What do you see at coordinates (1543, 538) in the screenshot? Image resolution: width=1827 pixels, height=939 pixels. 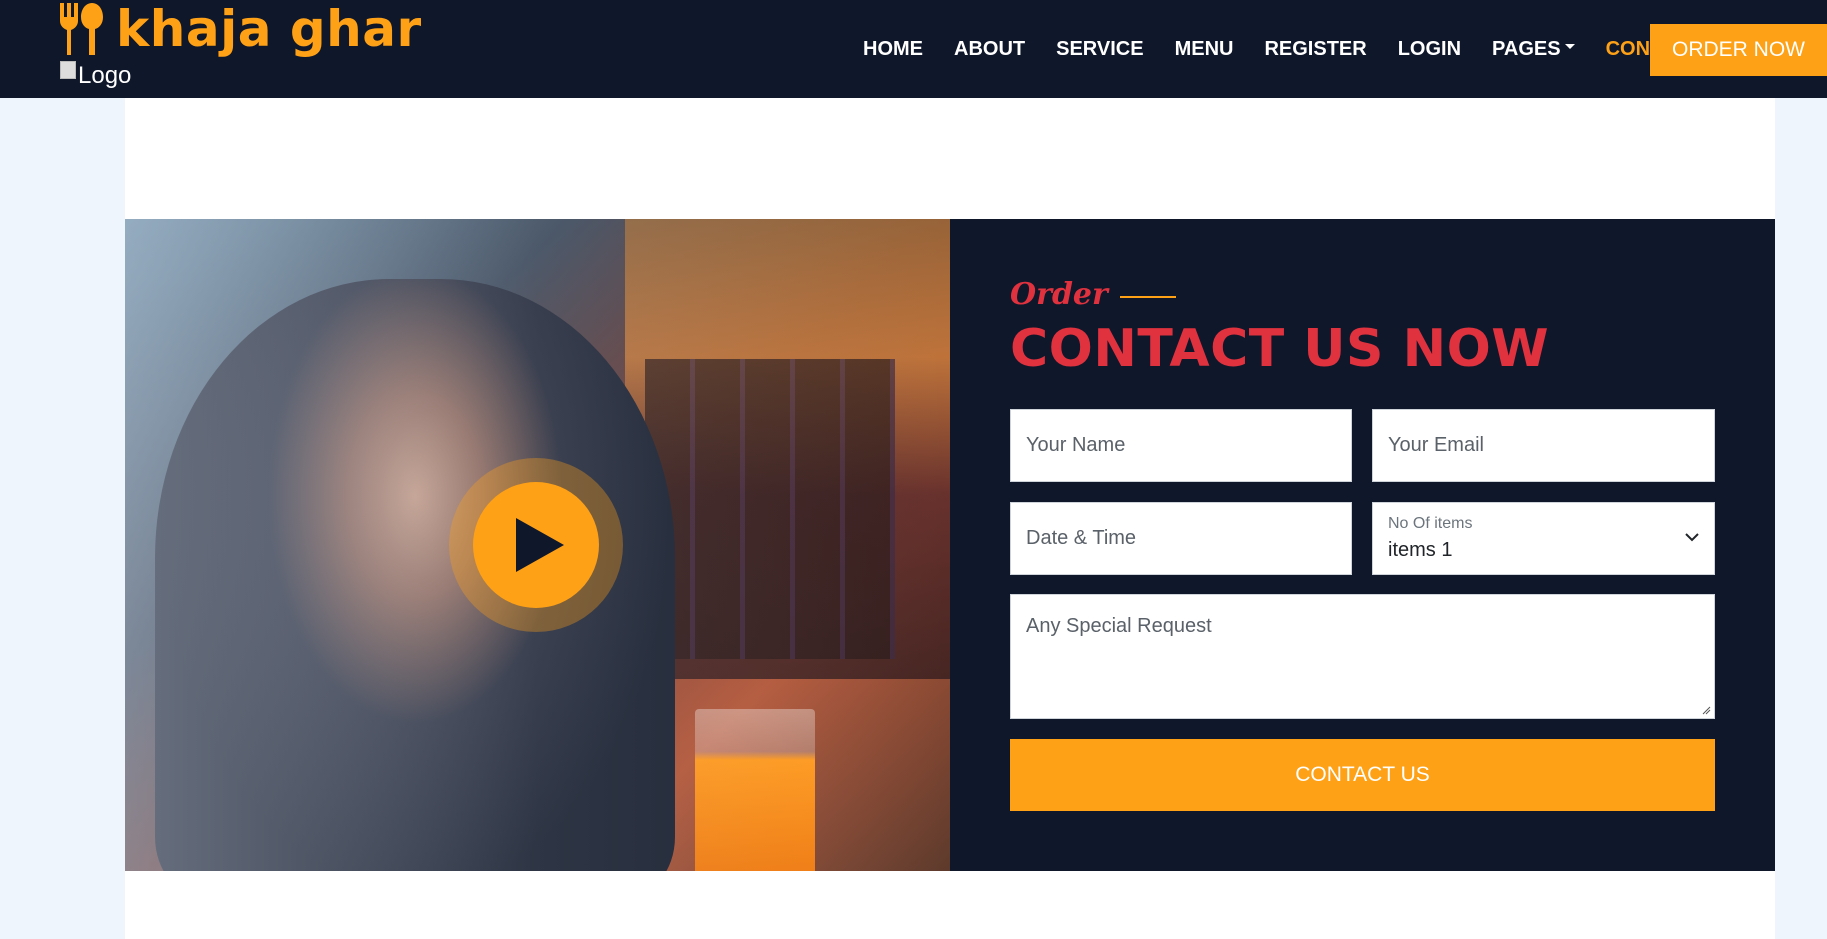 I see `items-select: No Of items items 1` at bounding box center [1543, 538].